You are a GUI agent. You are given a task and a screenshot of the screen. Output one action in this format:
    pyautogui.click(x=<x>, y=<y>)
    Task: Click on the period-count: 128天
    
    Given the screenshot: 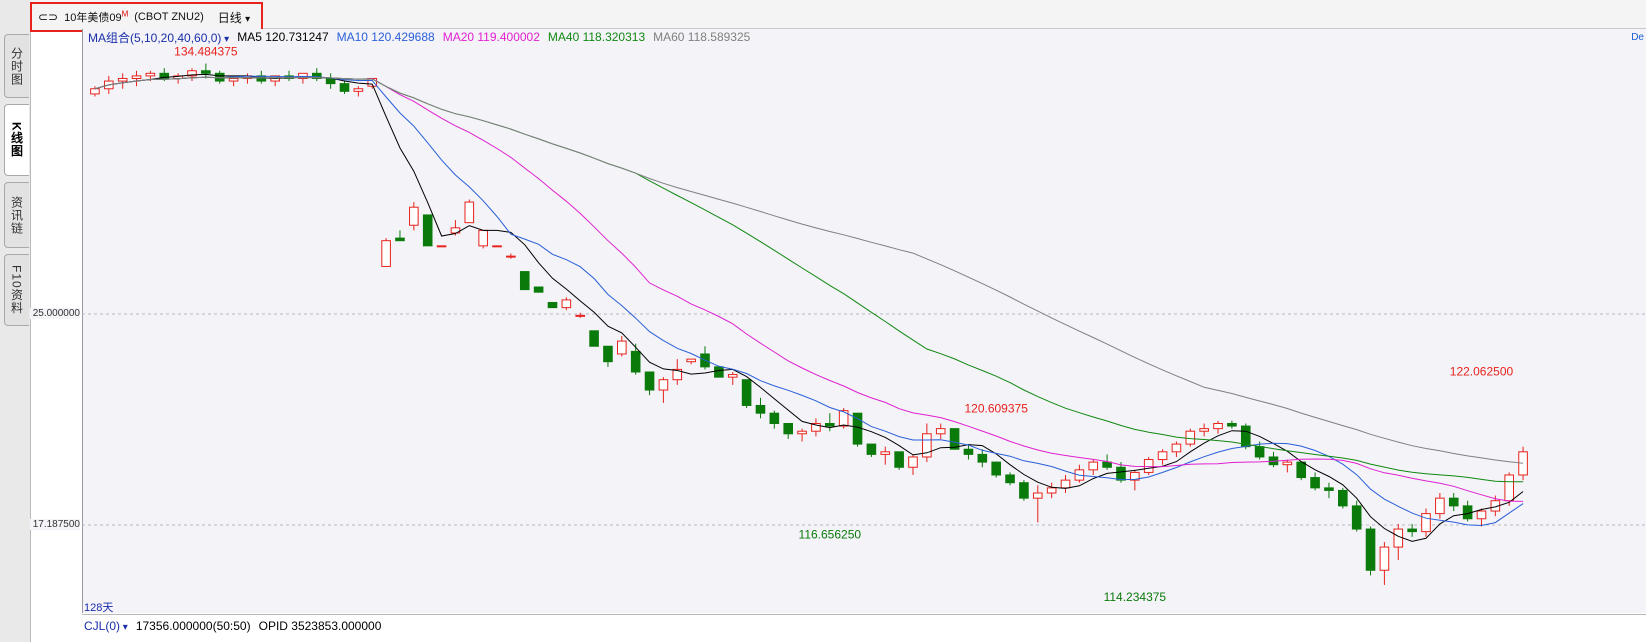 What is the action you would take?
    pyautogui.click(x=99, y=608)
    